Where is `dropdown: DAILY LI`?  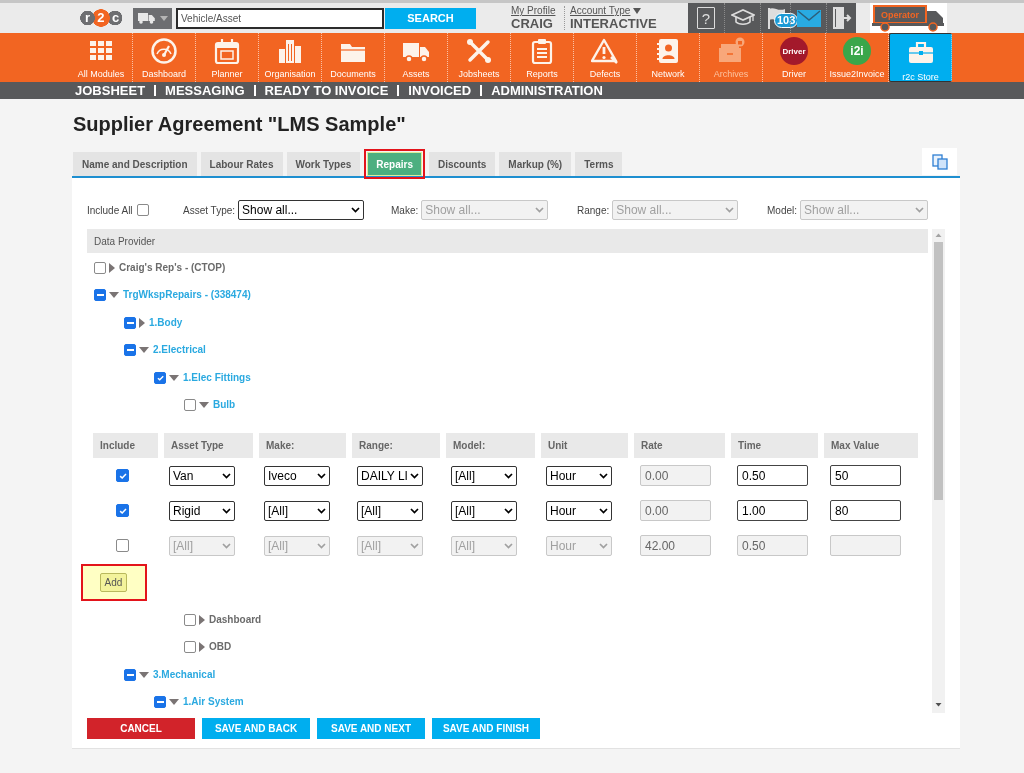
dropdown: DAILY LI is located at coordinates (390, 475).